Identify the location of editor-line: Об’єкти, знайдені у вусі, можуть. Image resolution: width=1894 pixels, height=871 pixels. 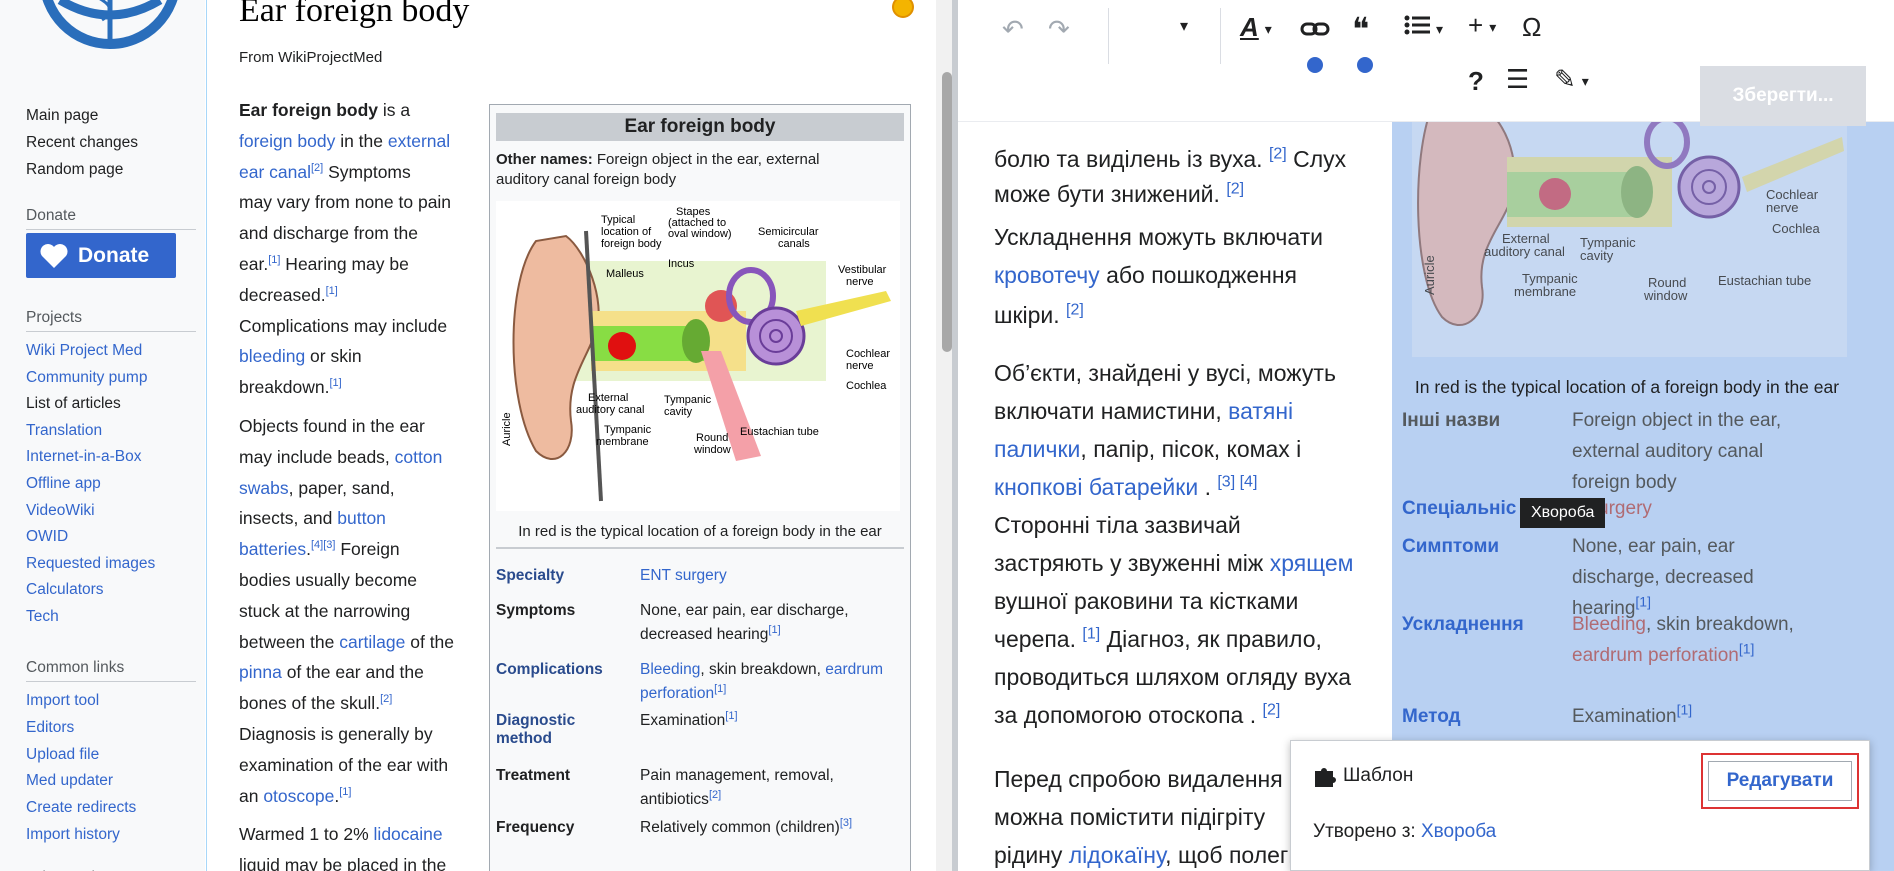
(1165, 373).